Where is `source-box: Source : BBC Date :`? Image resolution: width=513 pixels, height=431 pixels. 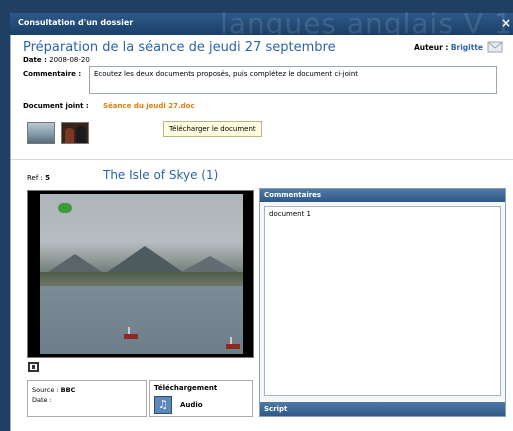 source-box: Source : BBC Date : is located at coordinates (87, 398).